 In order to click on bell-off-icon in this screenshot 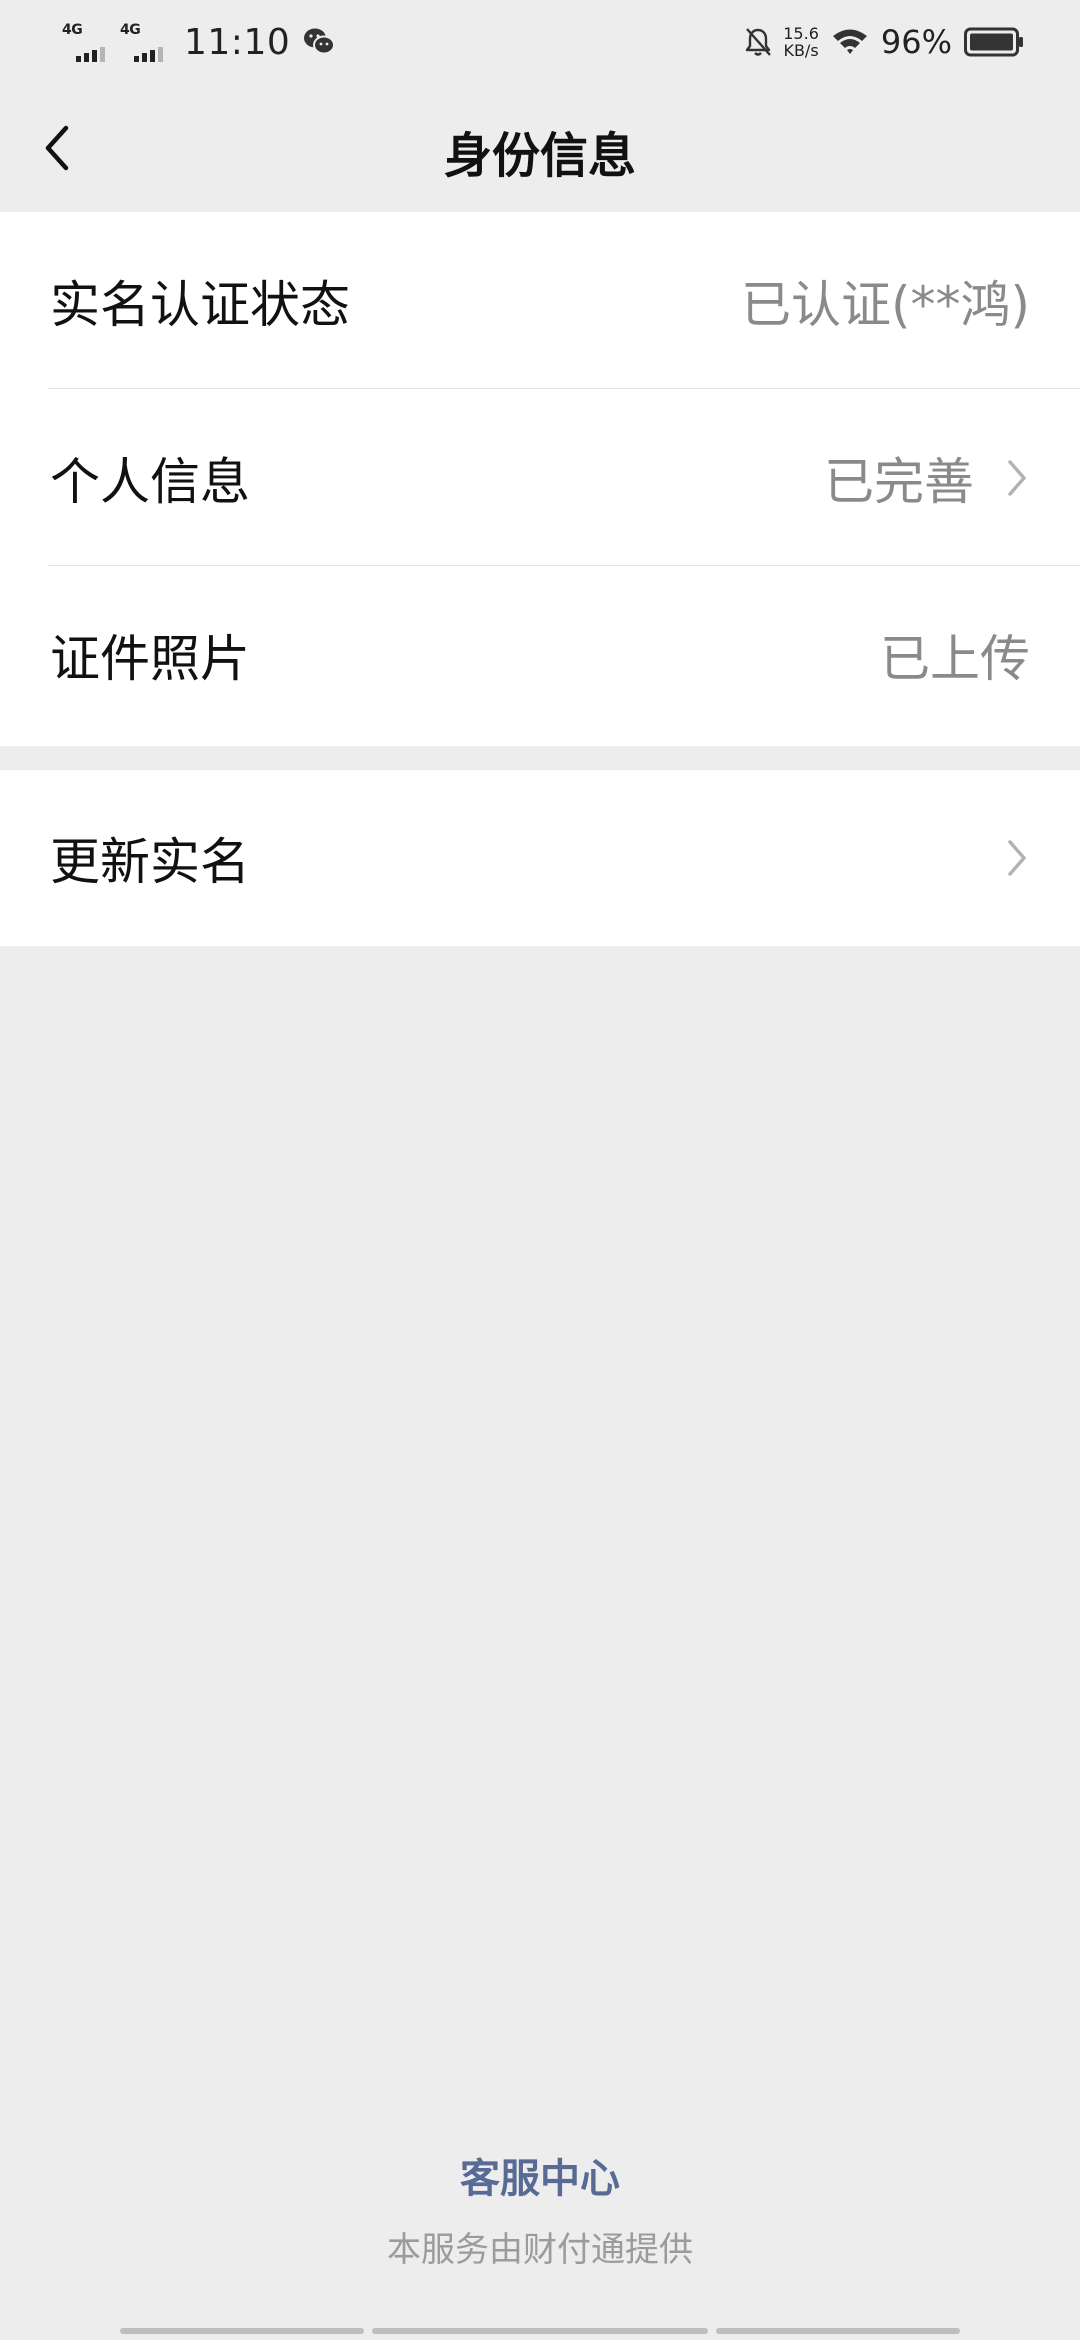, I will do `click(759, 42)`.